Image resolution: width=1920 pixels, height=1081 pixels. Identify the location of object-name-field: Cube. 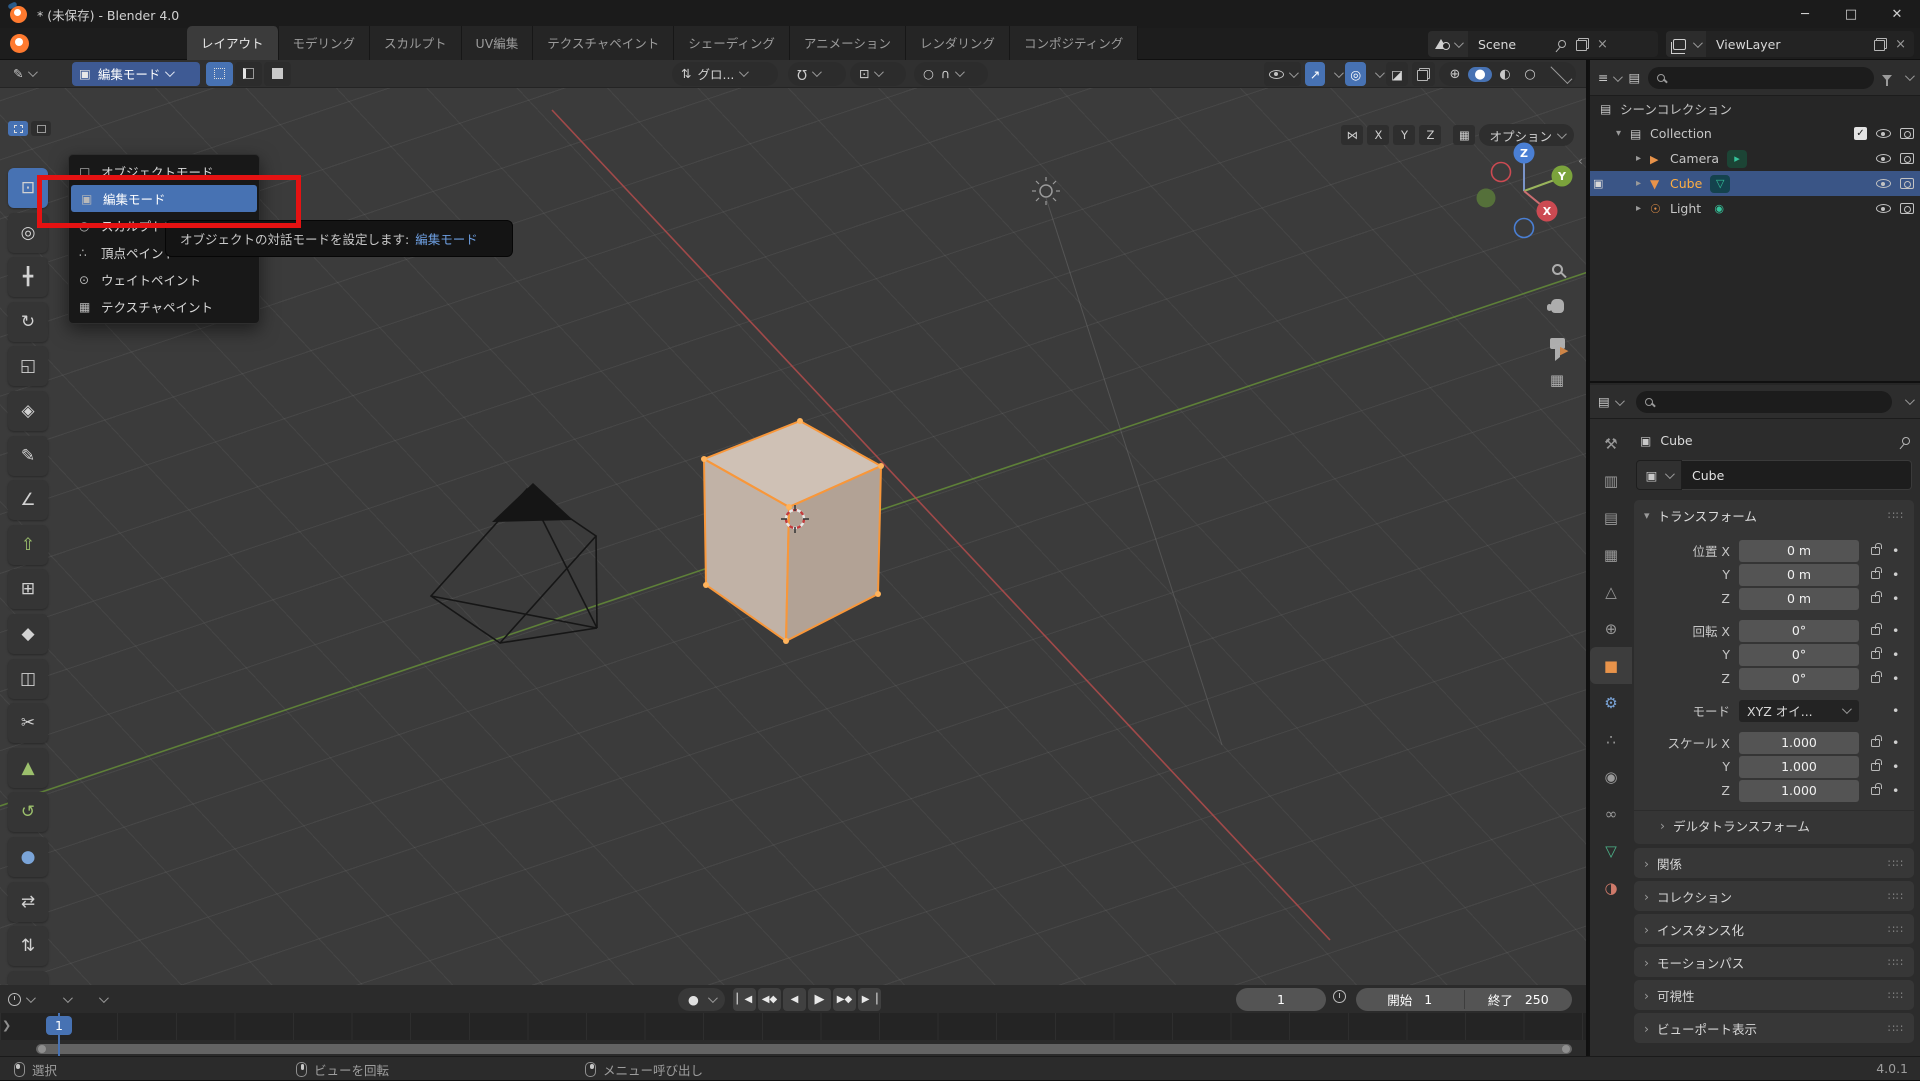
(1797, 475).